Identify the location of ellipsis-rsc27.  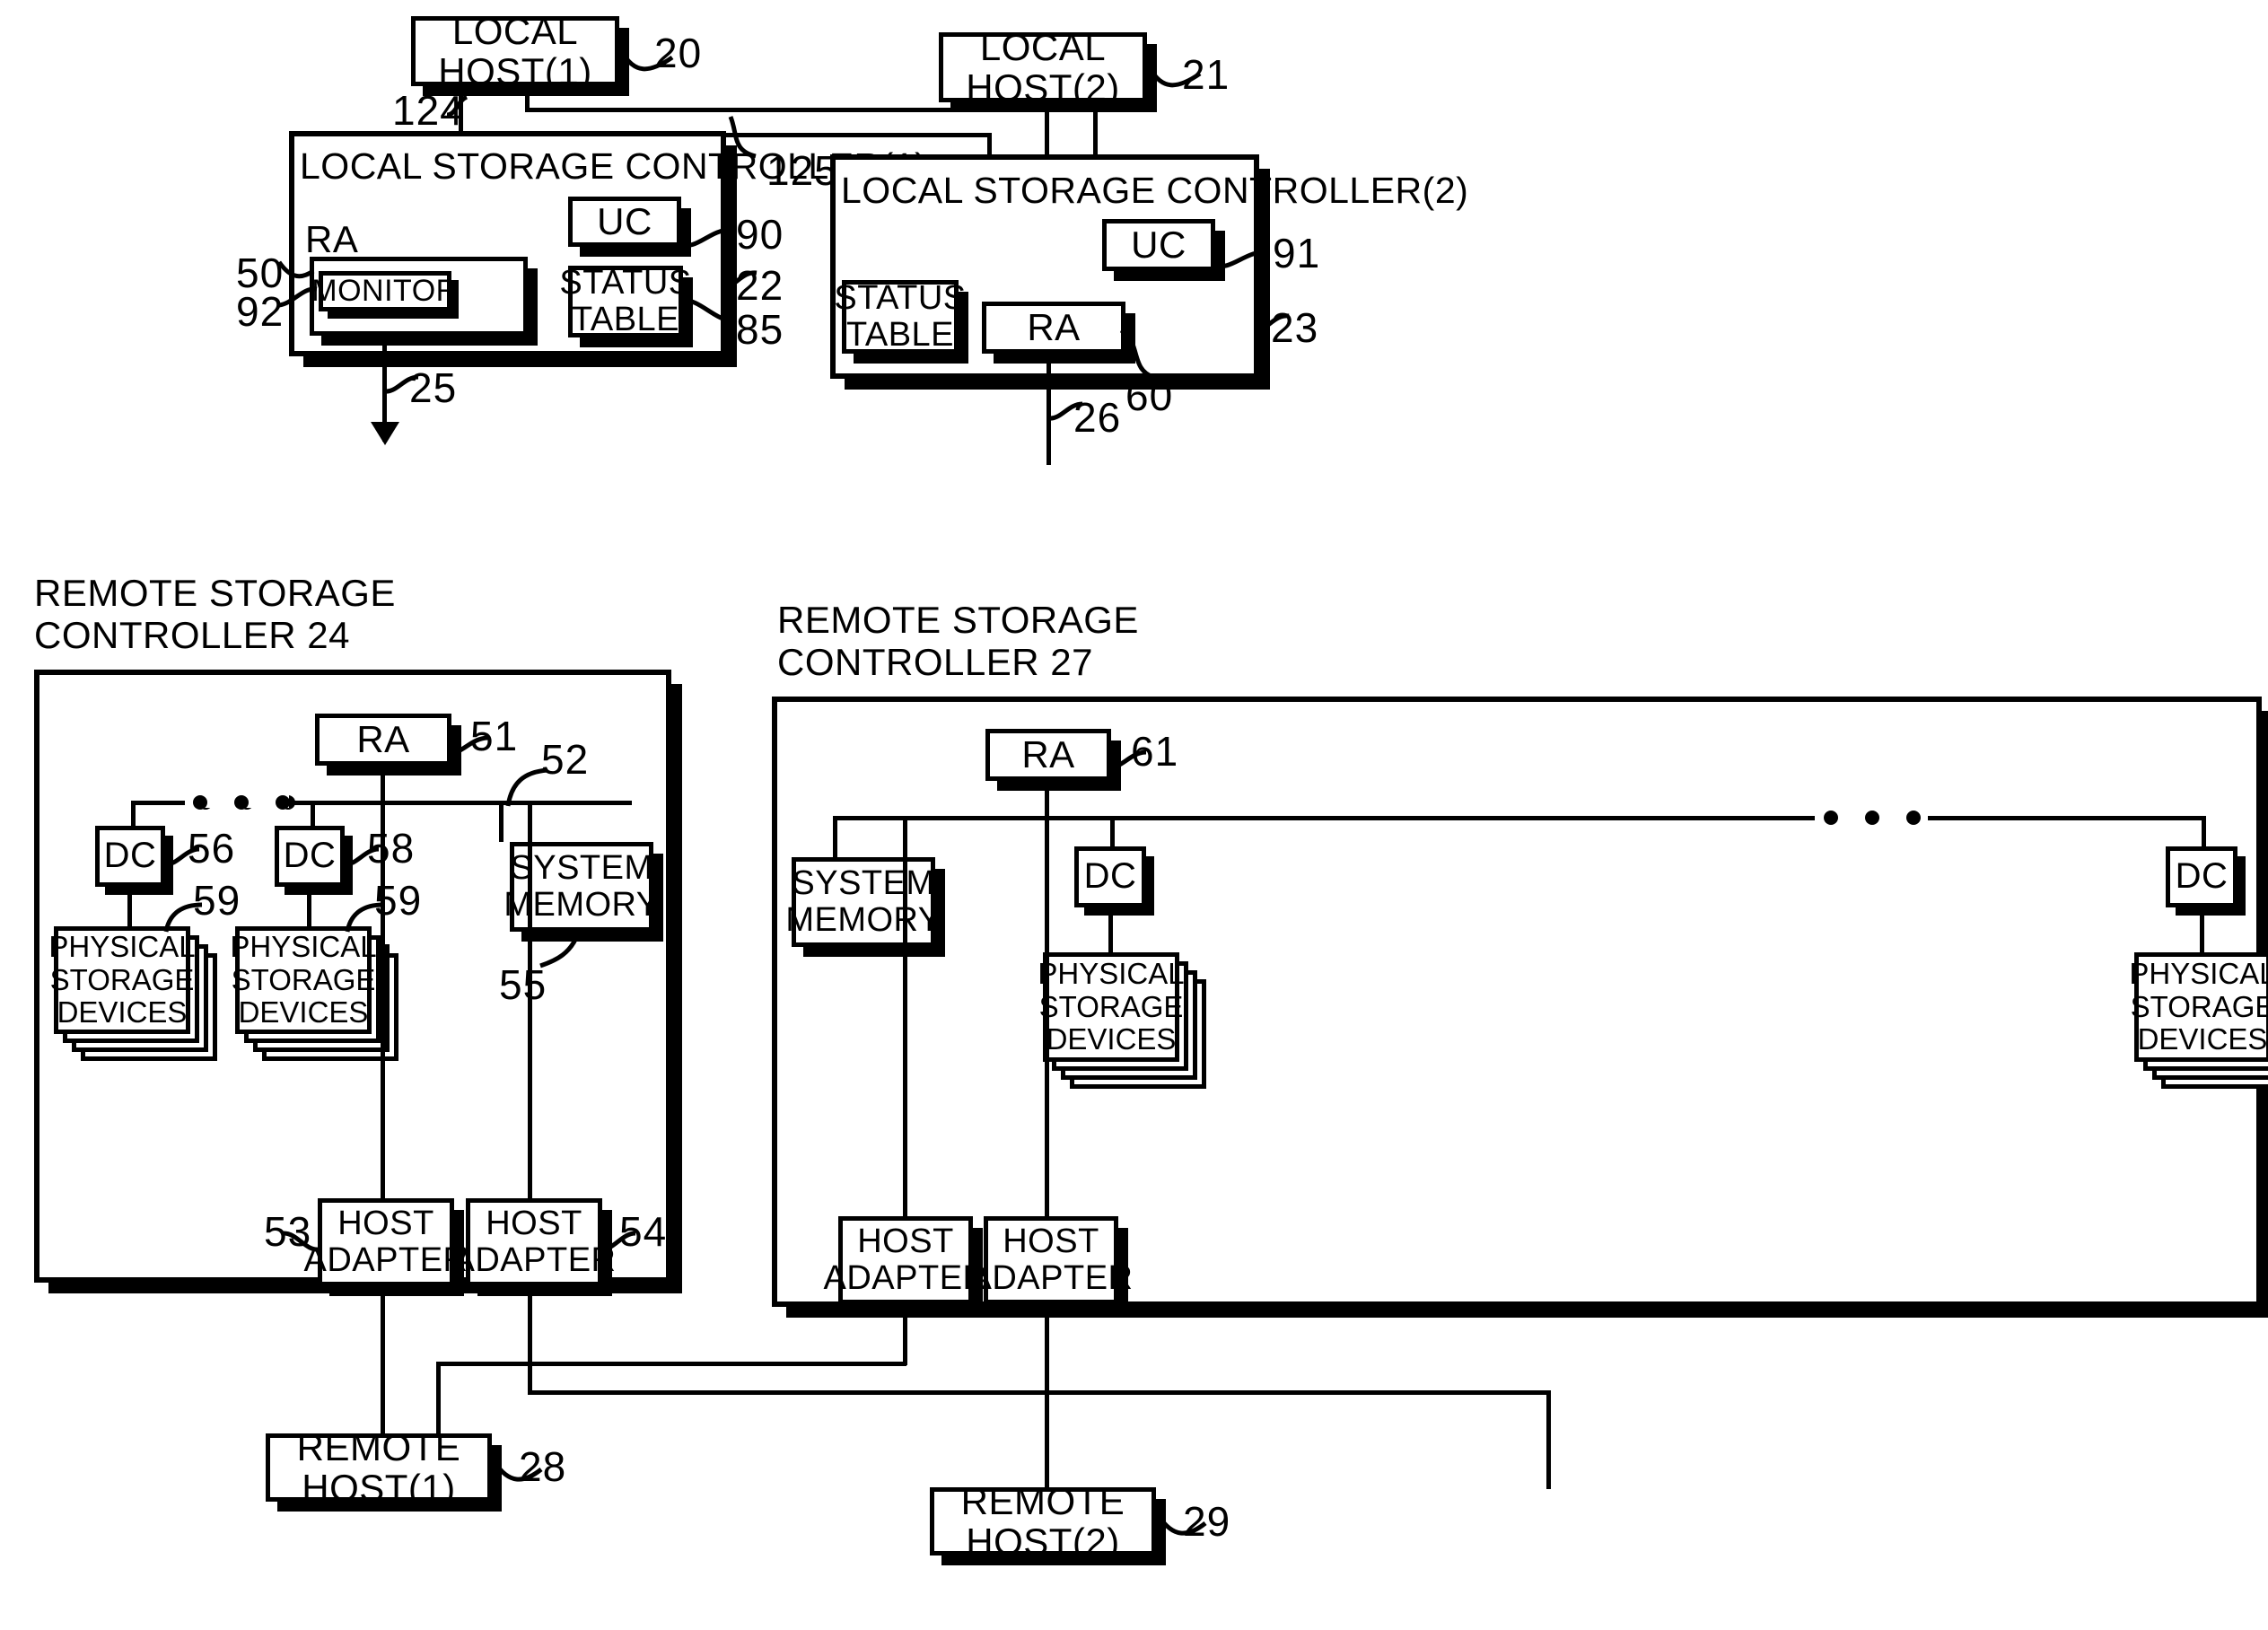
(1873, 818).